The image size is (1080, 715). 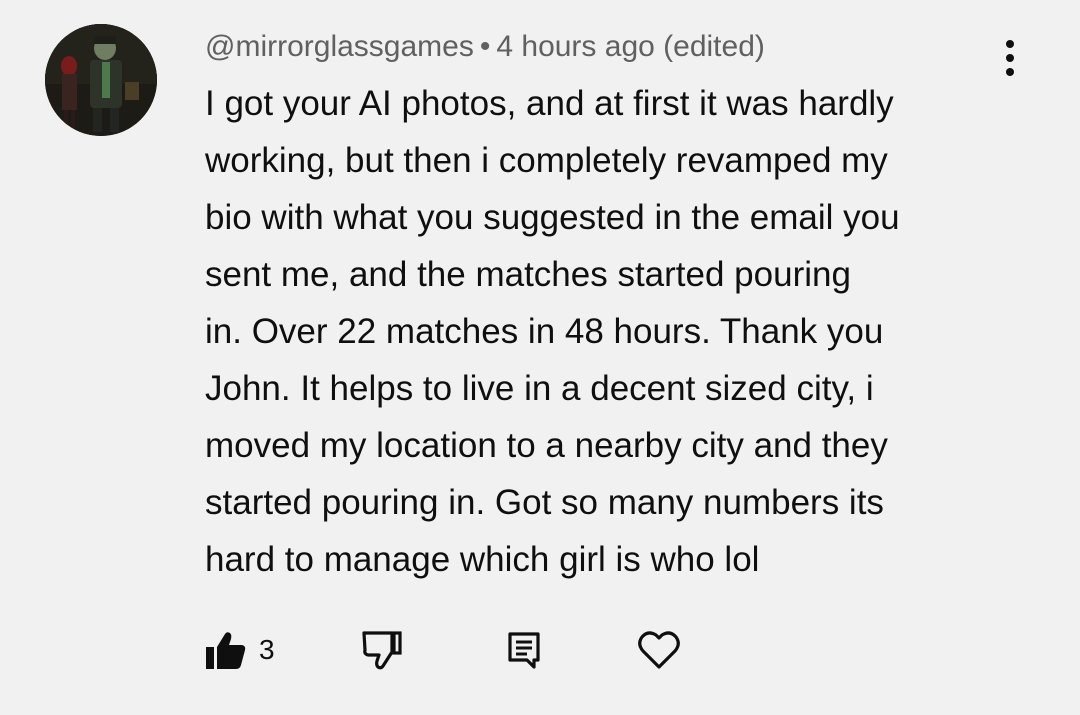 I want to click on reply-button, so click(x=524, y=650).